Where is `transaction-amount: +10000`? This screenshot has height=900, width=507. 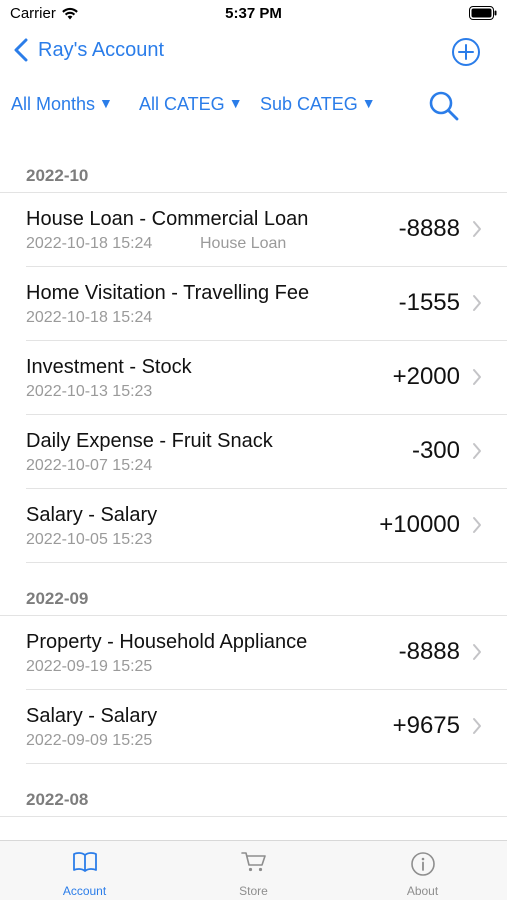 transaction-amount: +10000 is located at coordinates (419, 524).